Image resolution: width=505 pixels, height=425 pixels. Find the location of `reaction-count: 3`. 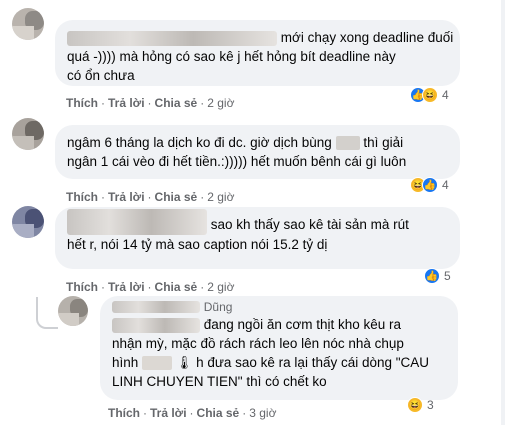

reaction-count: 3 is located at coordinates (430, 405).